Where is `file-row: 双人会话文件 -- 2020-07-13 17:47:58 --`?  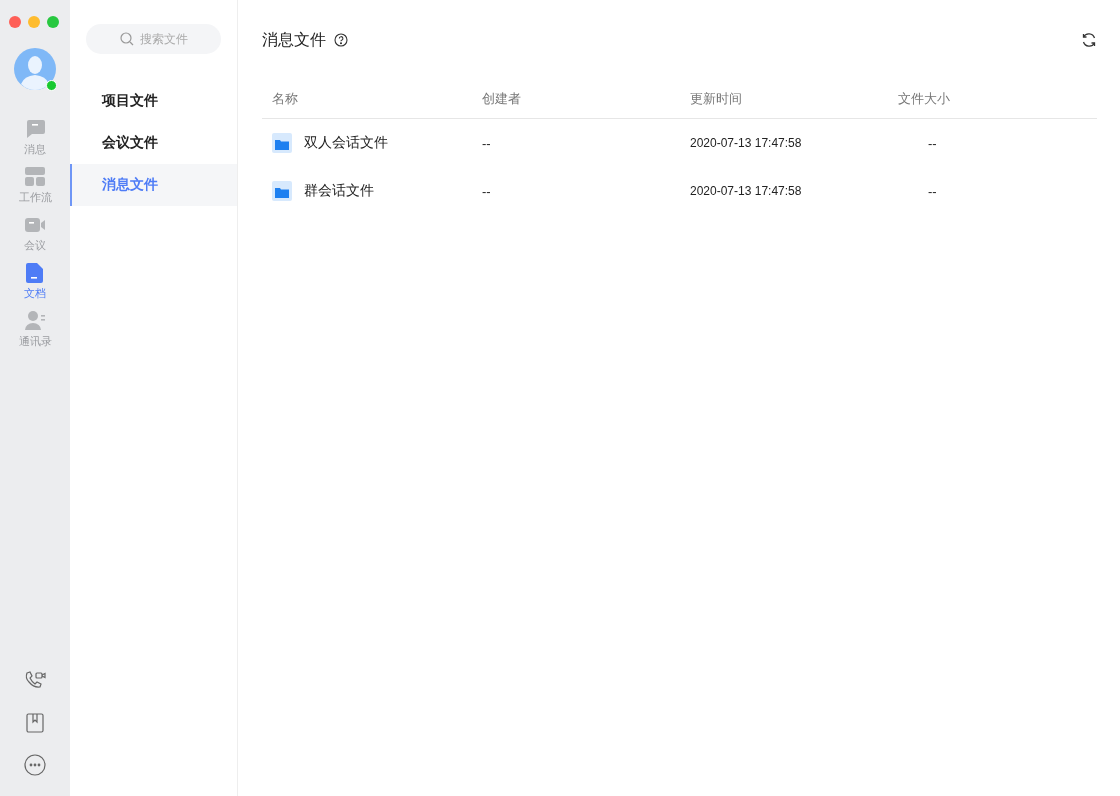
file-row: 双人会话文件 -- 2020-07-13 17:47:58 -- is located at coordinates (679, 143).